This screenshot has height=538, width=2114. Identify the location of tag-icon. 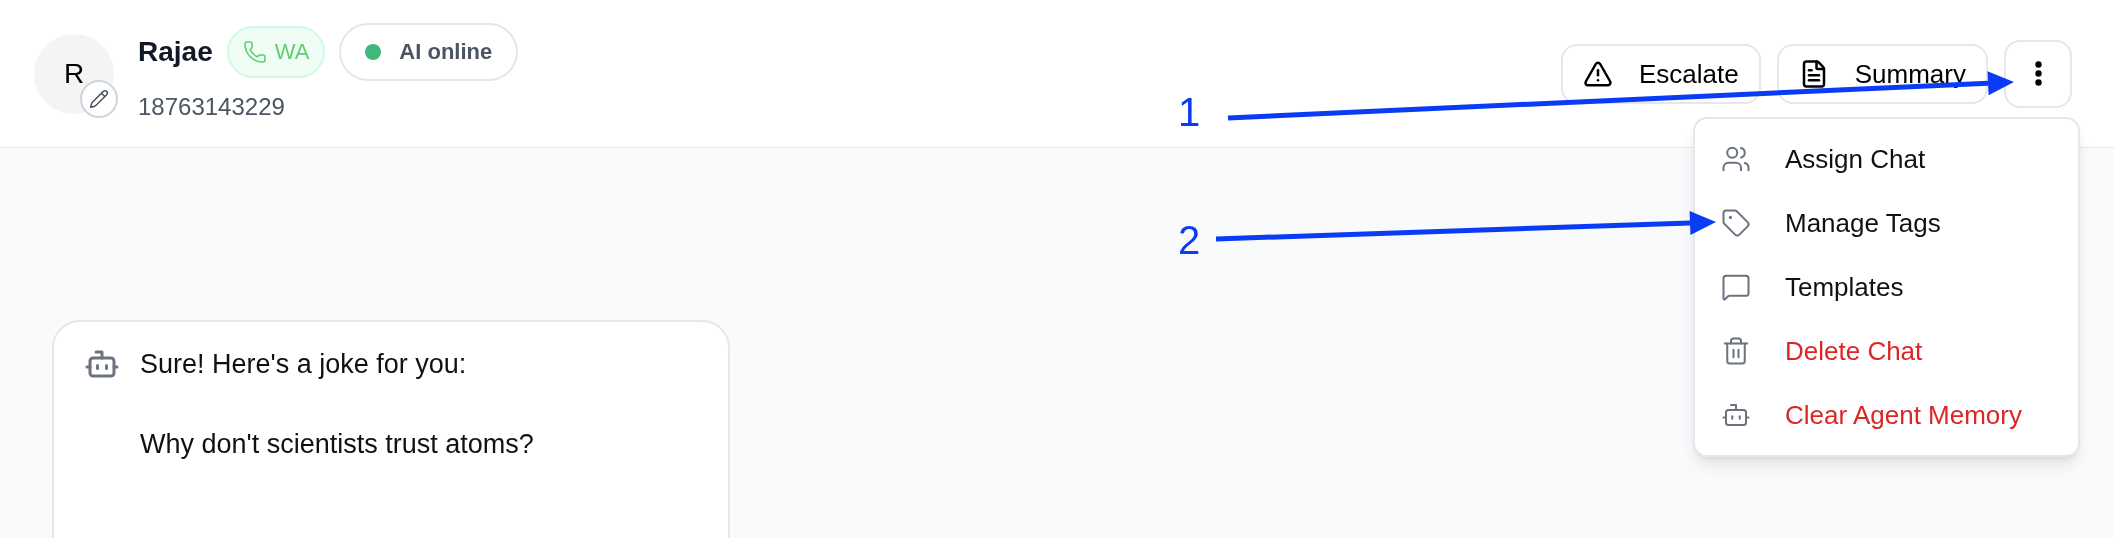
(1736, 223).